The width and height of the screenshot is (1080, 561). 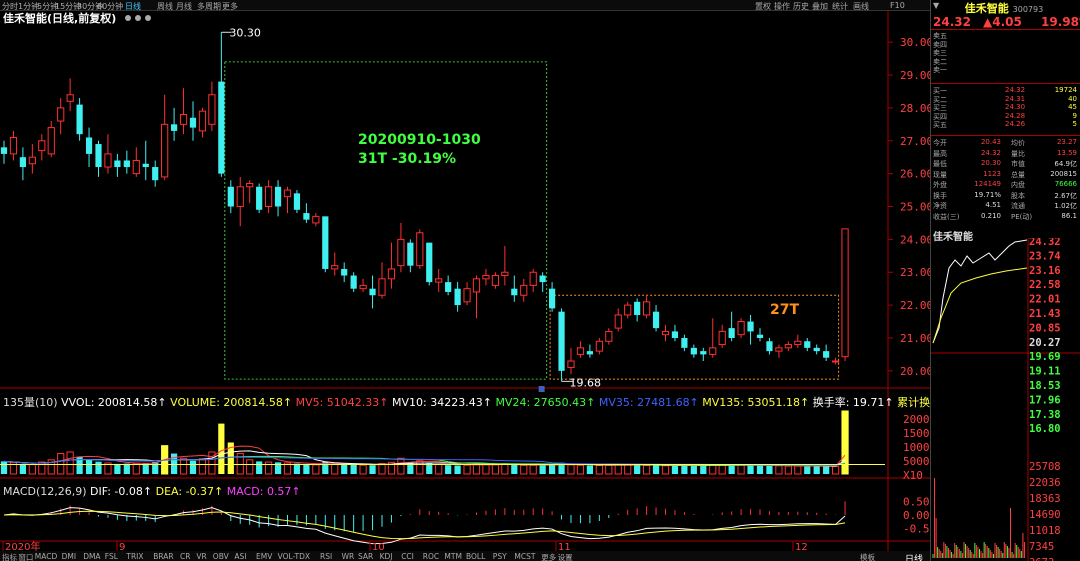 What do you see at coordinates (453, 556) in the screenshot?
I see `indicator-tab: MTM` at bounding box center [453, 556].